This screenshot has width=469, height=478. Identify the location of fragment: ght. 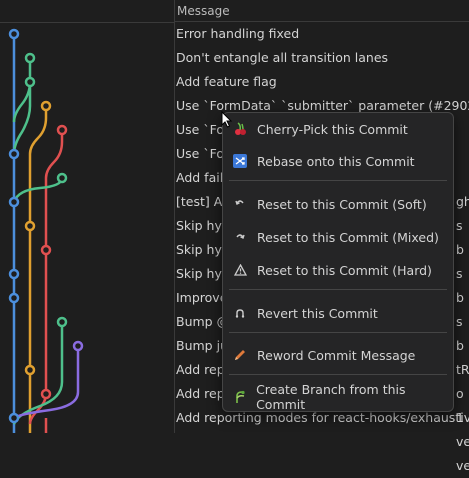
(462, 201).